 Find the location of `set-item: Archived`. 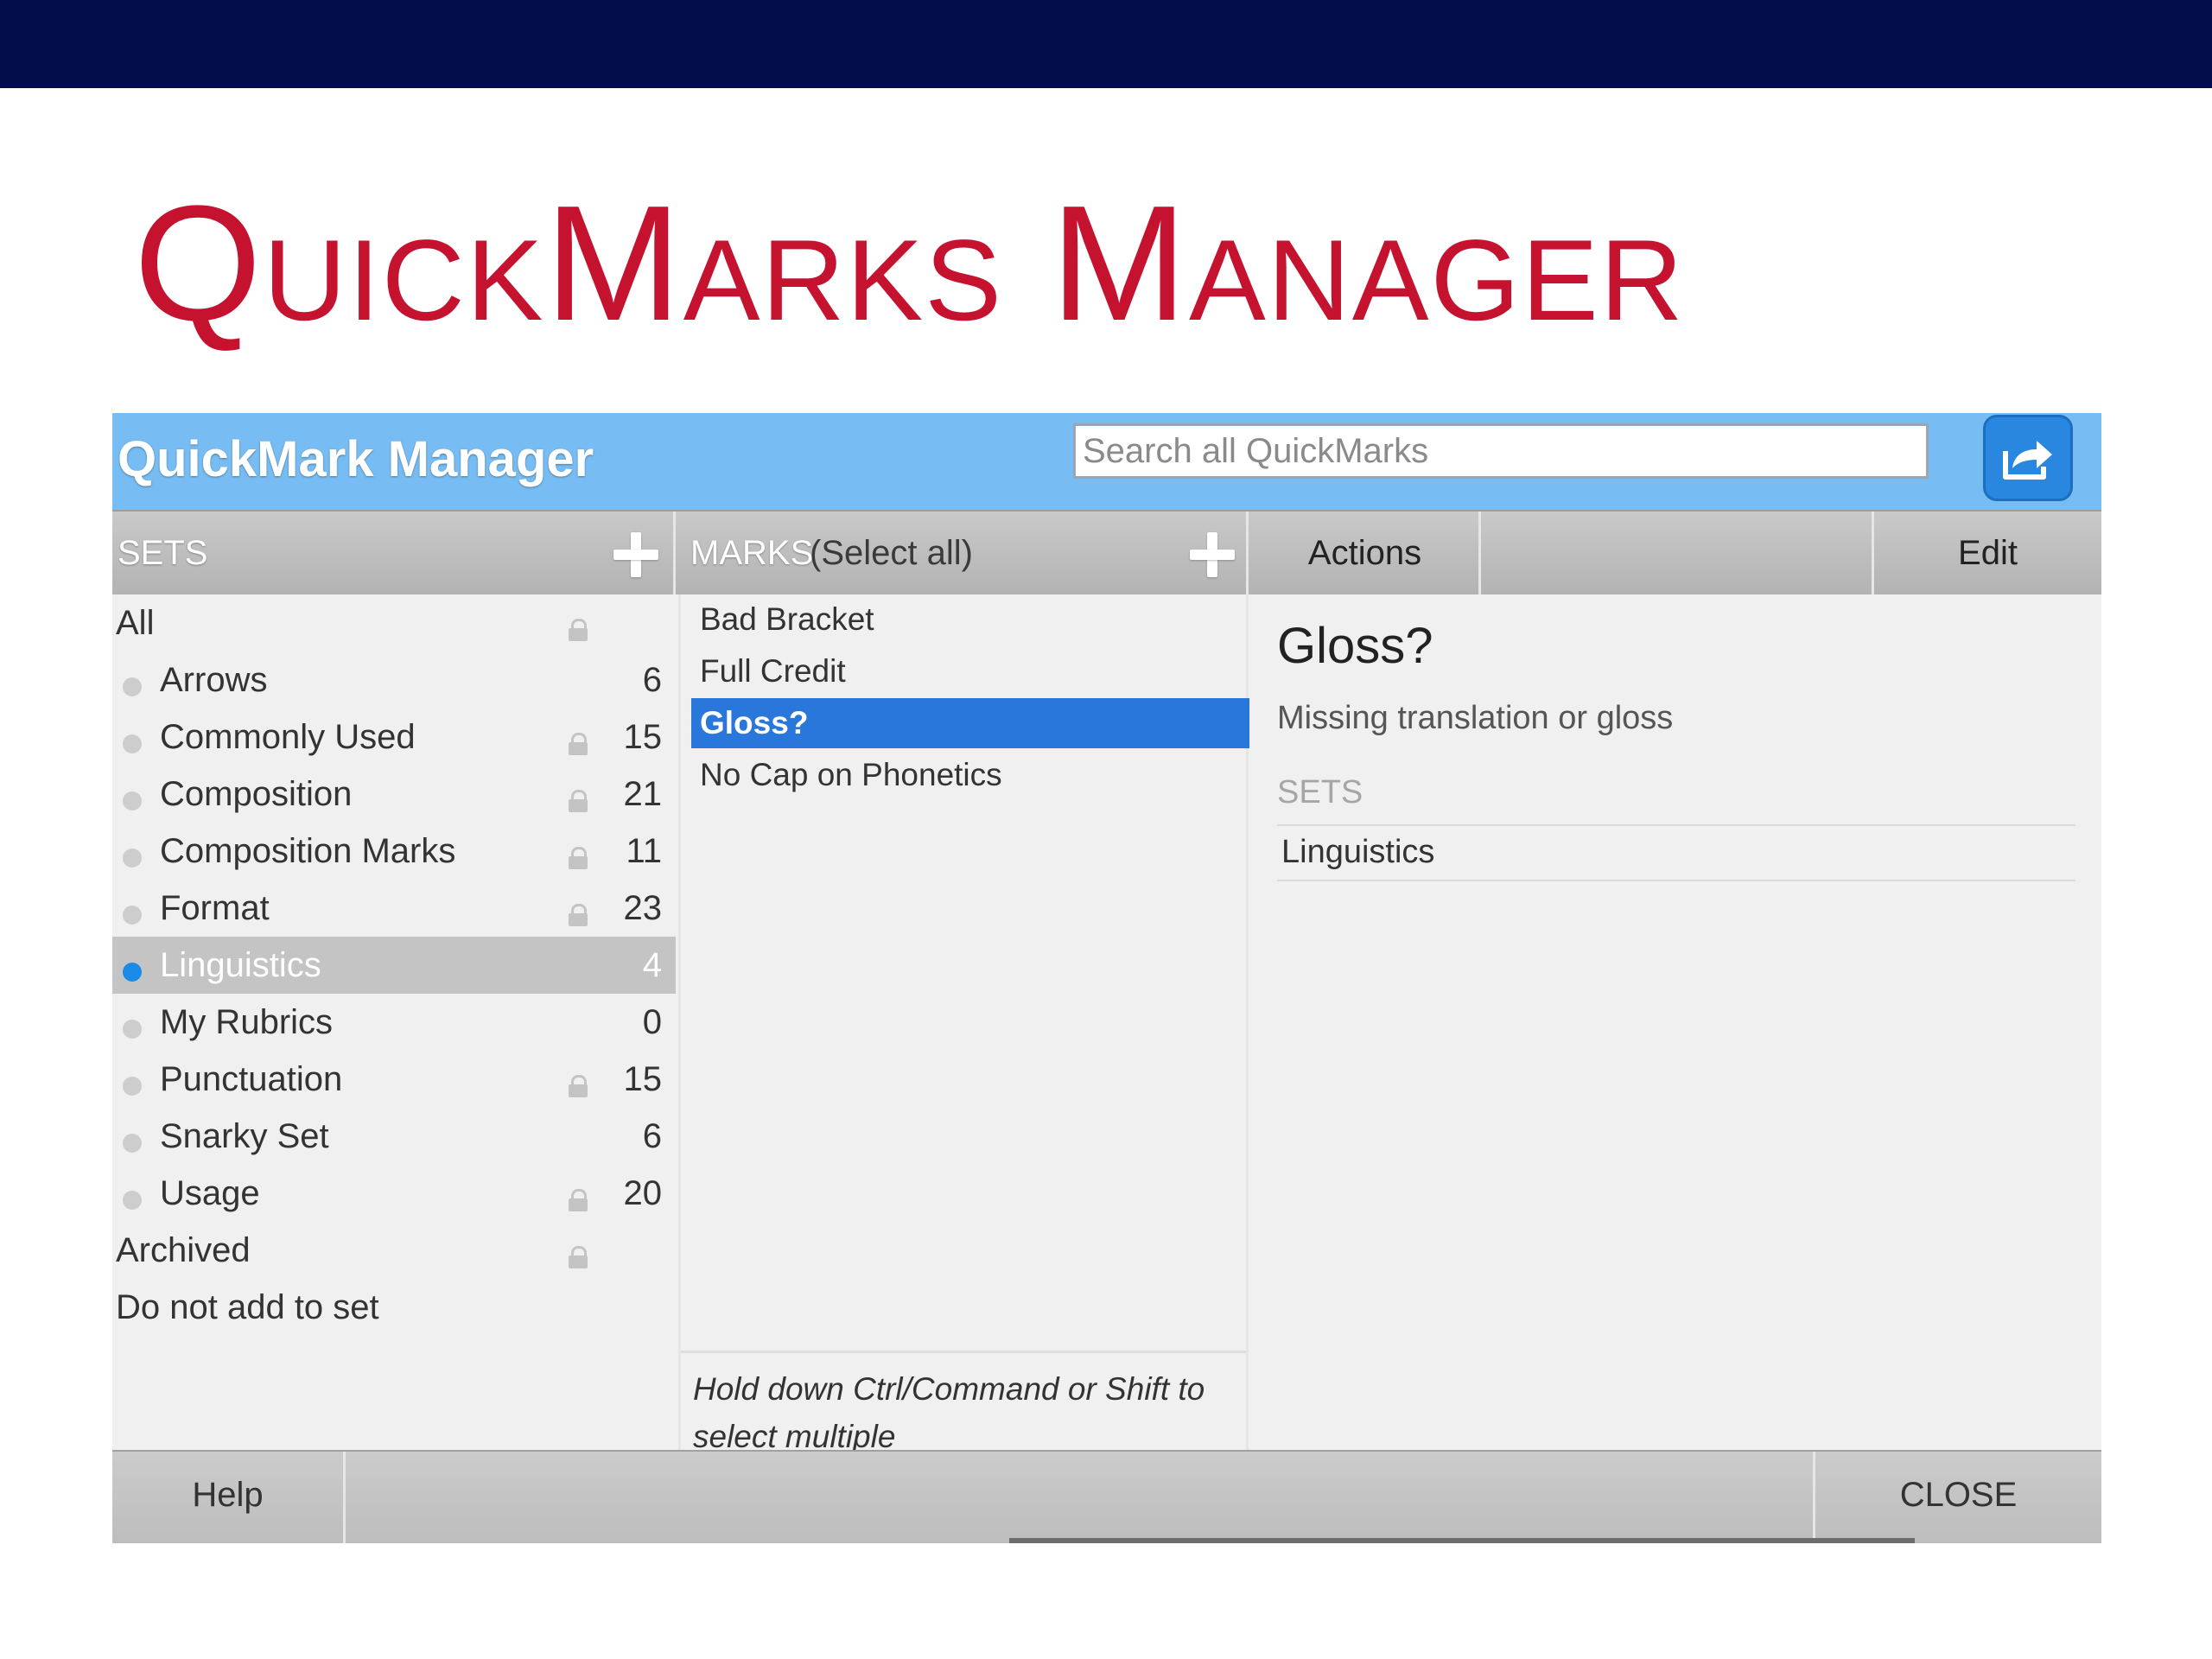

set-item: Archived is located at coordinates (394, 1250).